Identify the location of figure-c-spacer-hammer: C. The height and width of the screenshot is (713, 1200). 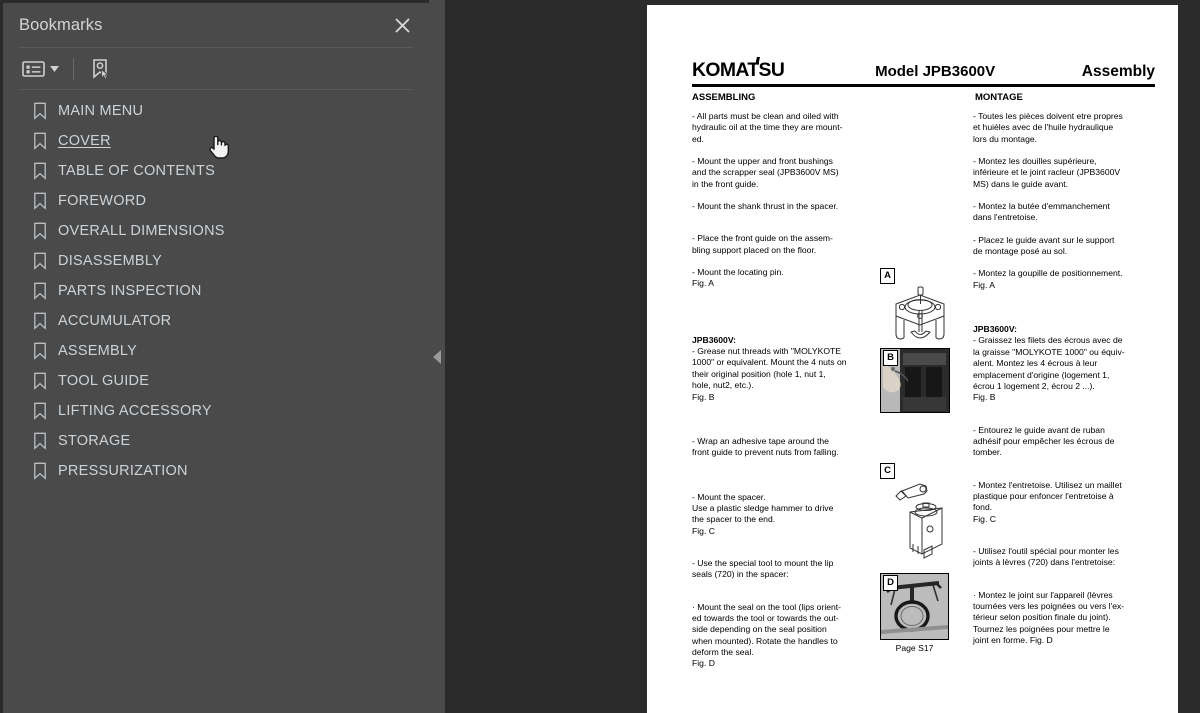
(921, 514).